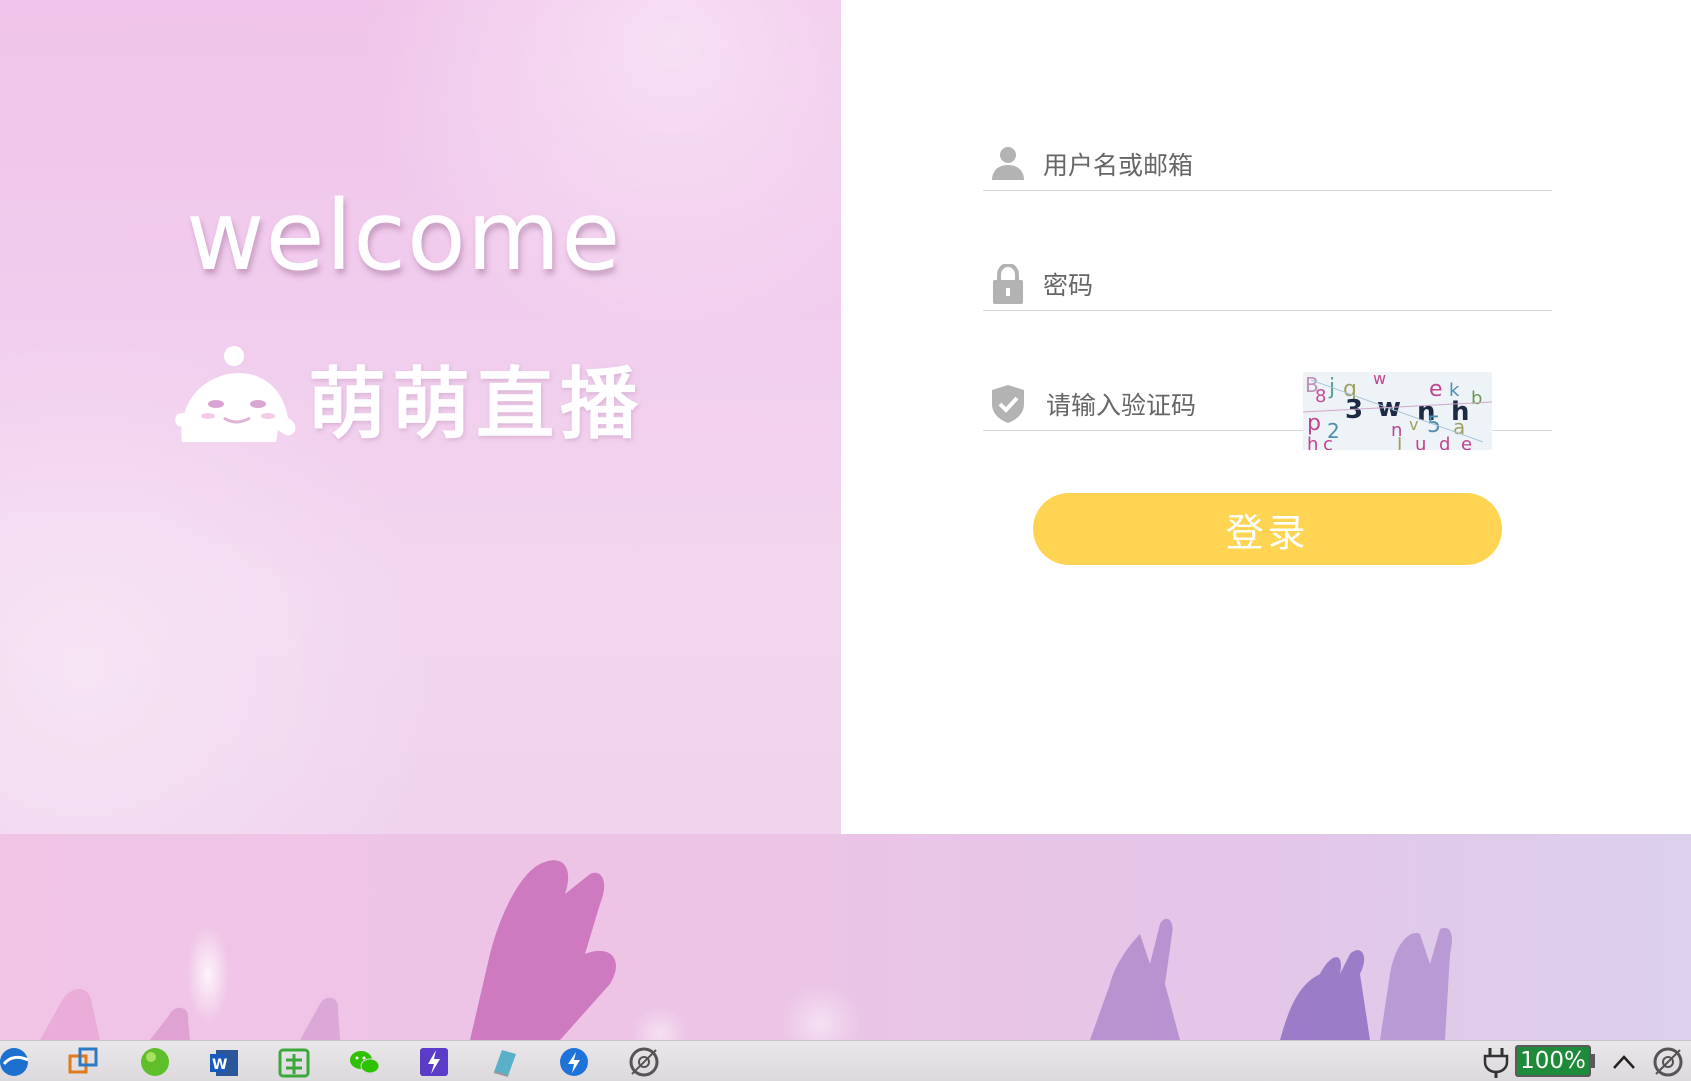 The image size is (1691, 1081). Describe the element at coordinates (1267, 529) in the screenshot. I see `login-button: 登录` at that location.